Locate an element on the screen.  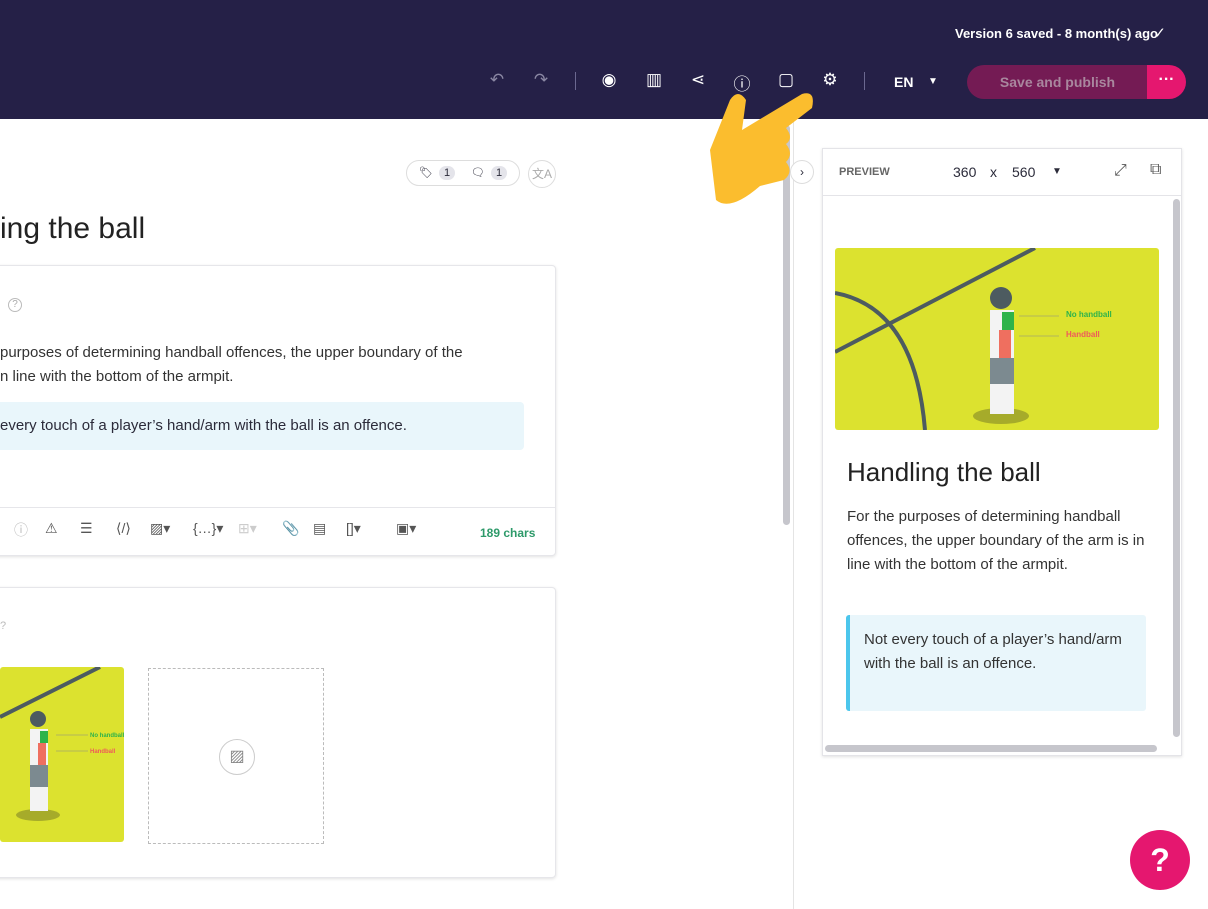
translate-icon: 文A is located at coordinates (542, 174).